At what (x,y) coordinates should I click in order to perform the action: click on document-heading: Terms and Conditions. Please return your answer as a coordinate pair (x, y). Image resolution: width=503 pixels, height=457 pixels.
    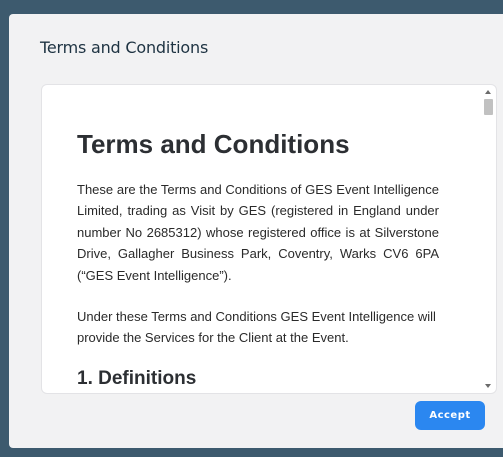
    Looking at the image, I should click on (213, 144).